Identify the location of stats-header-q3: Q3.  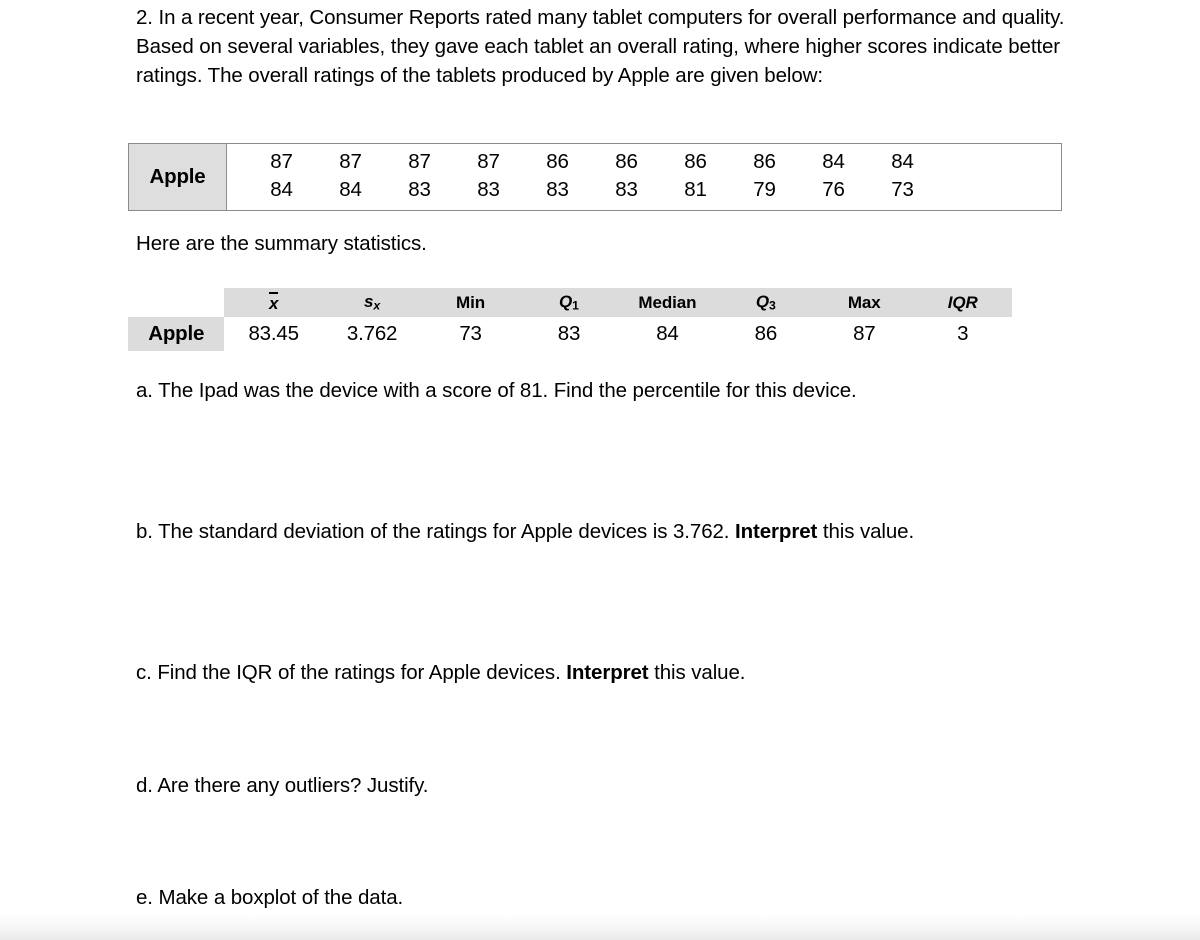
(766, 302).